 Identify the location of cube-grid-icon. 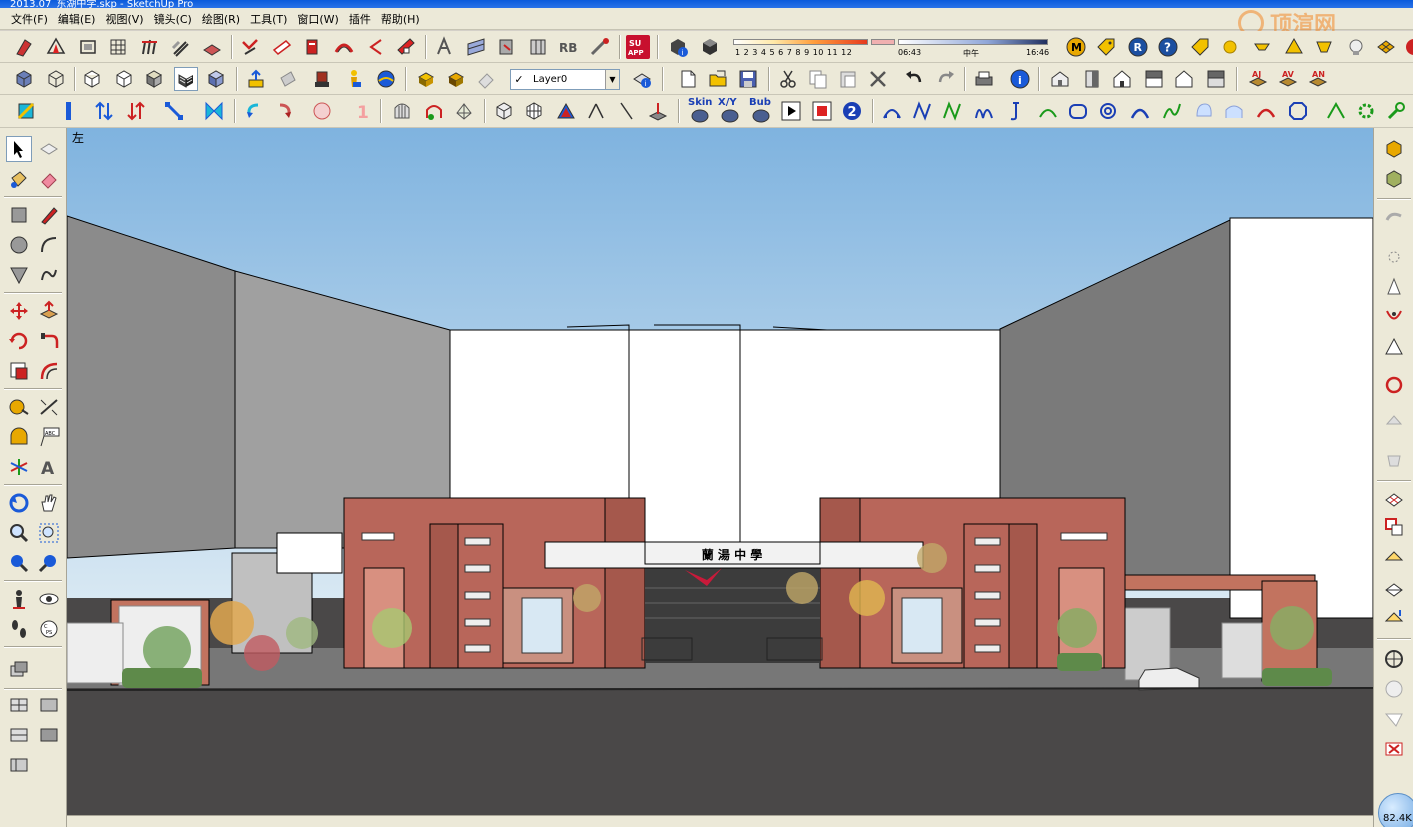
(504, 111).